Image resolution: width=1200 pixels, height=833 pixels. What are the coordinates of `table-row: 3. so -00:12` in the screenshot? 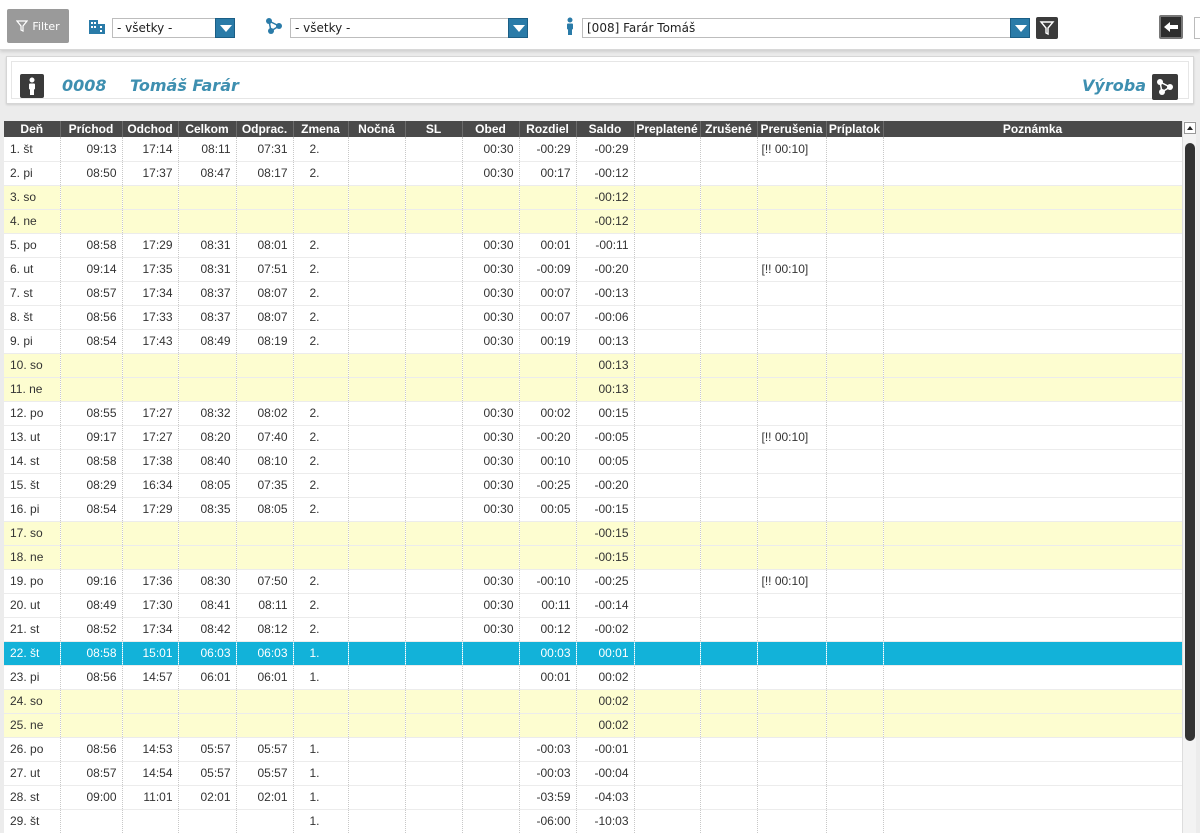 It's located at (593, 197).